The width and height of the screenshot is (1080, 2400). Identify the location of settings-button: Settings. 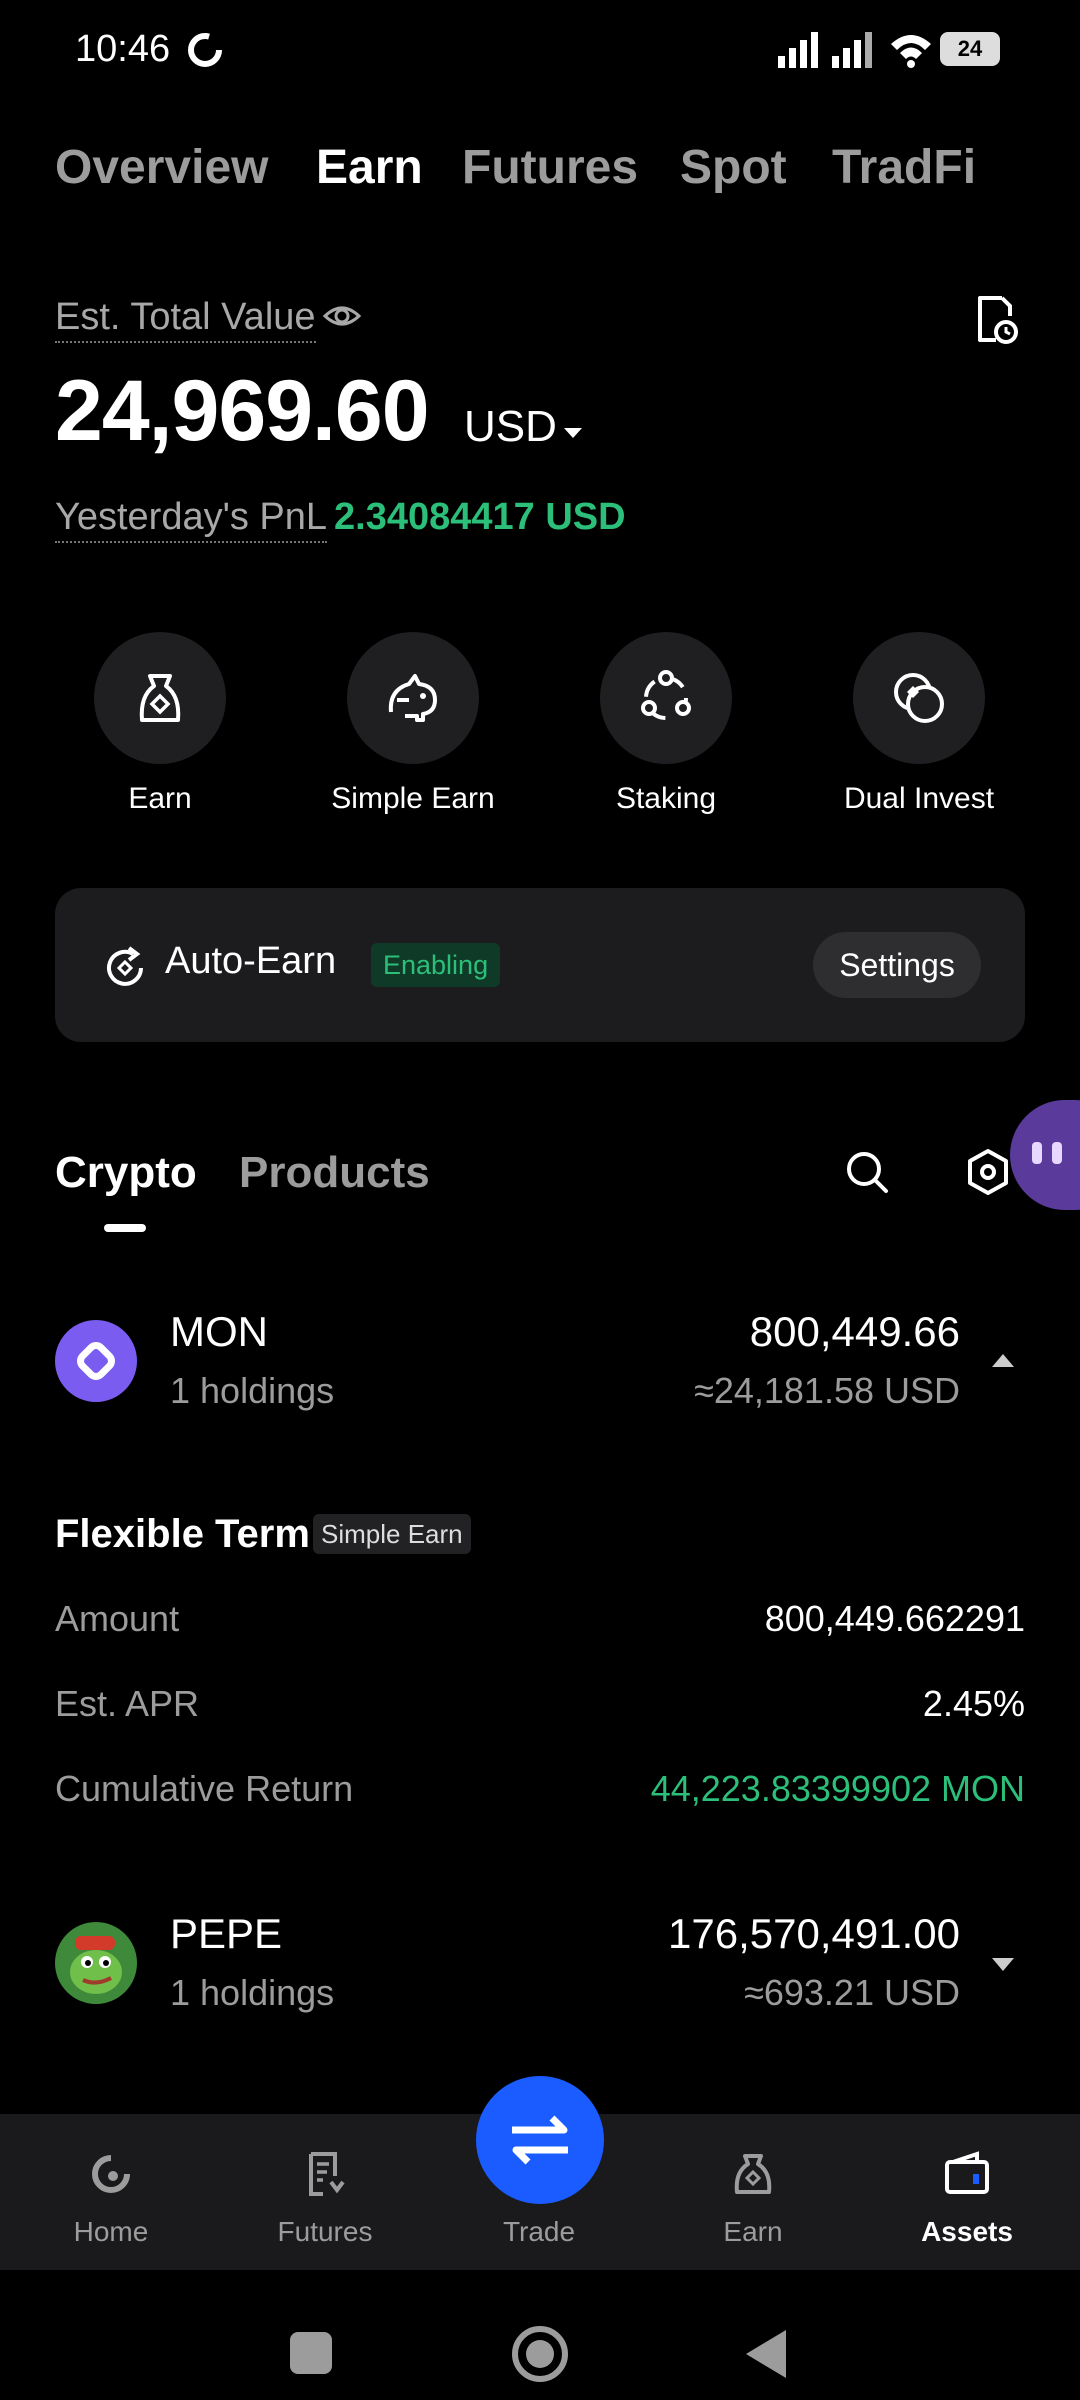
(897, 965).